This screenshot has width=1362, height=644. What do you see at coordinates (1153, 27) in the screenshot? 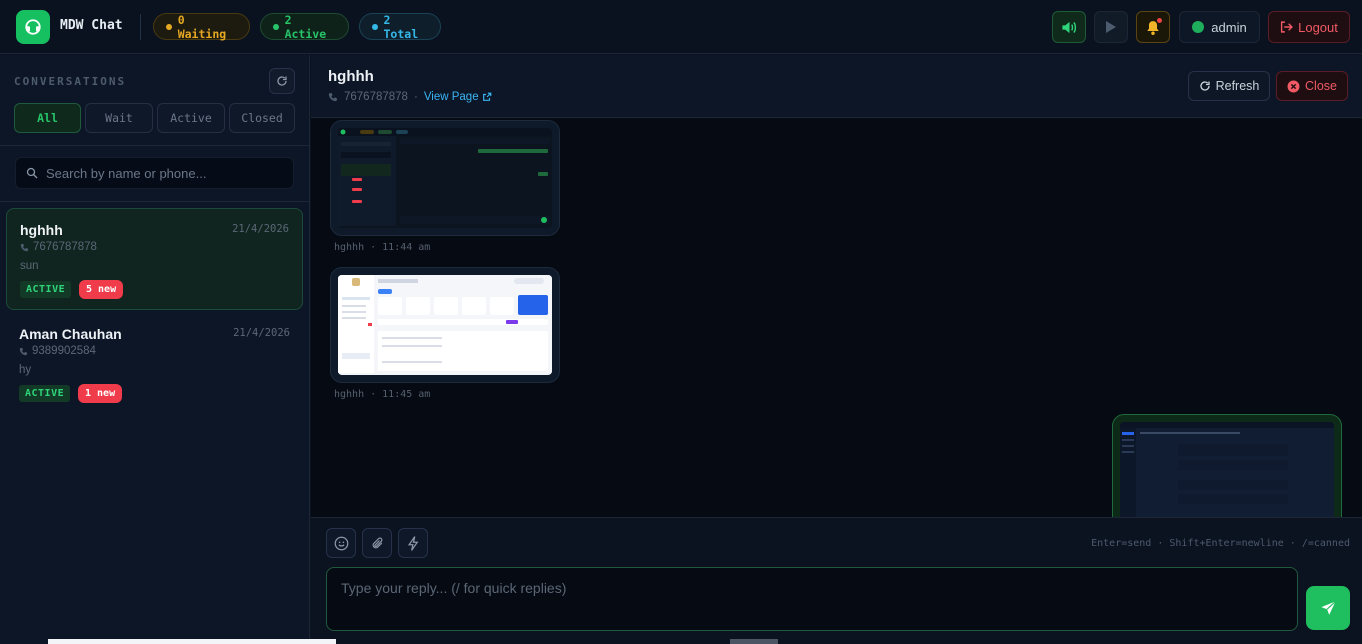
I see `notifications-button` at bounding box center [1153, 27].